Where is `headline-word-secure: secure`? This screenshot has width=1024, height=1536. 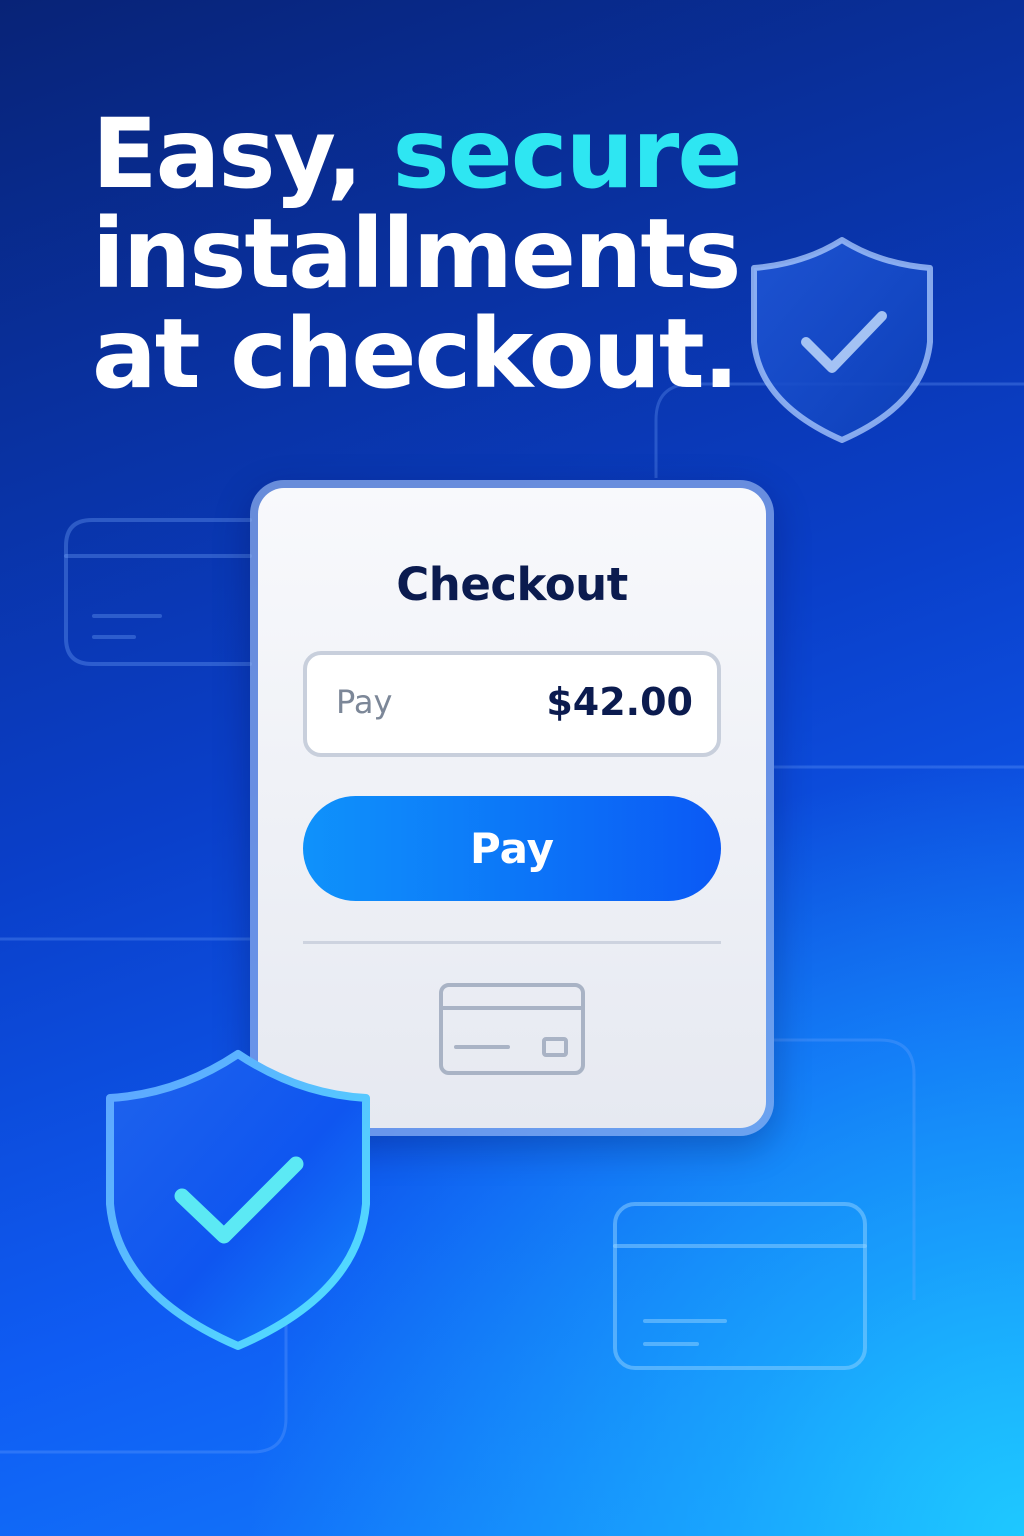 headline-word-secure: secure is located at coordinates (567, 154).